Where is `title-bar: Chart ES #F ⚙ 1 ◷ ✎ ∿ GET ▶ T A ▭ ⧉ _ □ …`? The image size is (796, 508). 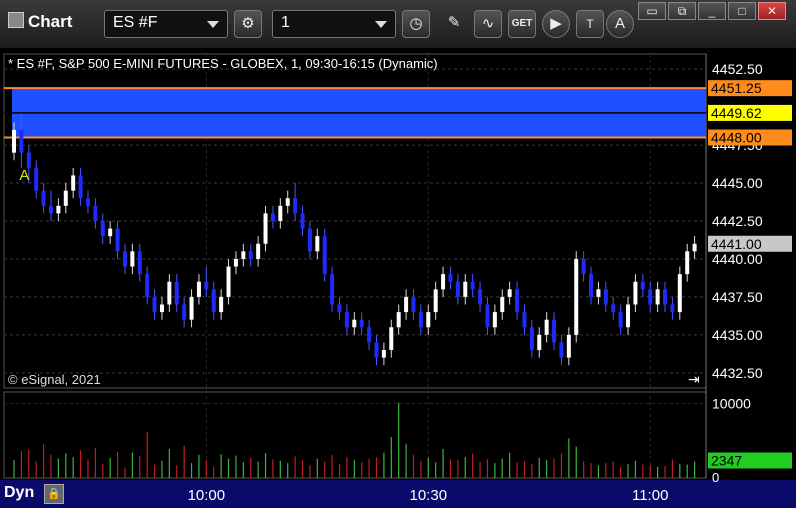 title-bar: Chart ES #F ⚙ 1 ◷ ✎ ∿ GET ▶ T A ▭ ⧉ _ □ … is located at coordinates (398, 24).